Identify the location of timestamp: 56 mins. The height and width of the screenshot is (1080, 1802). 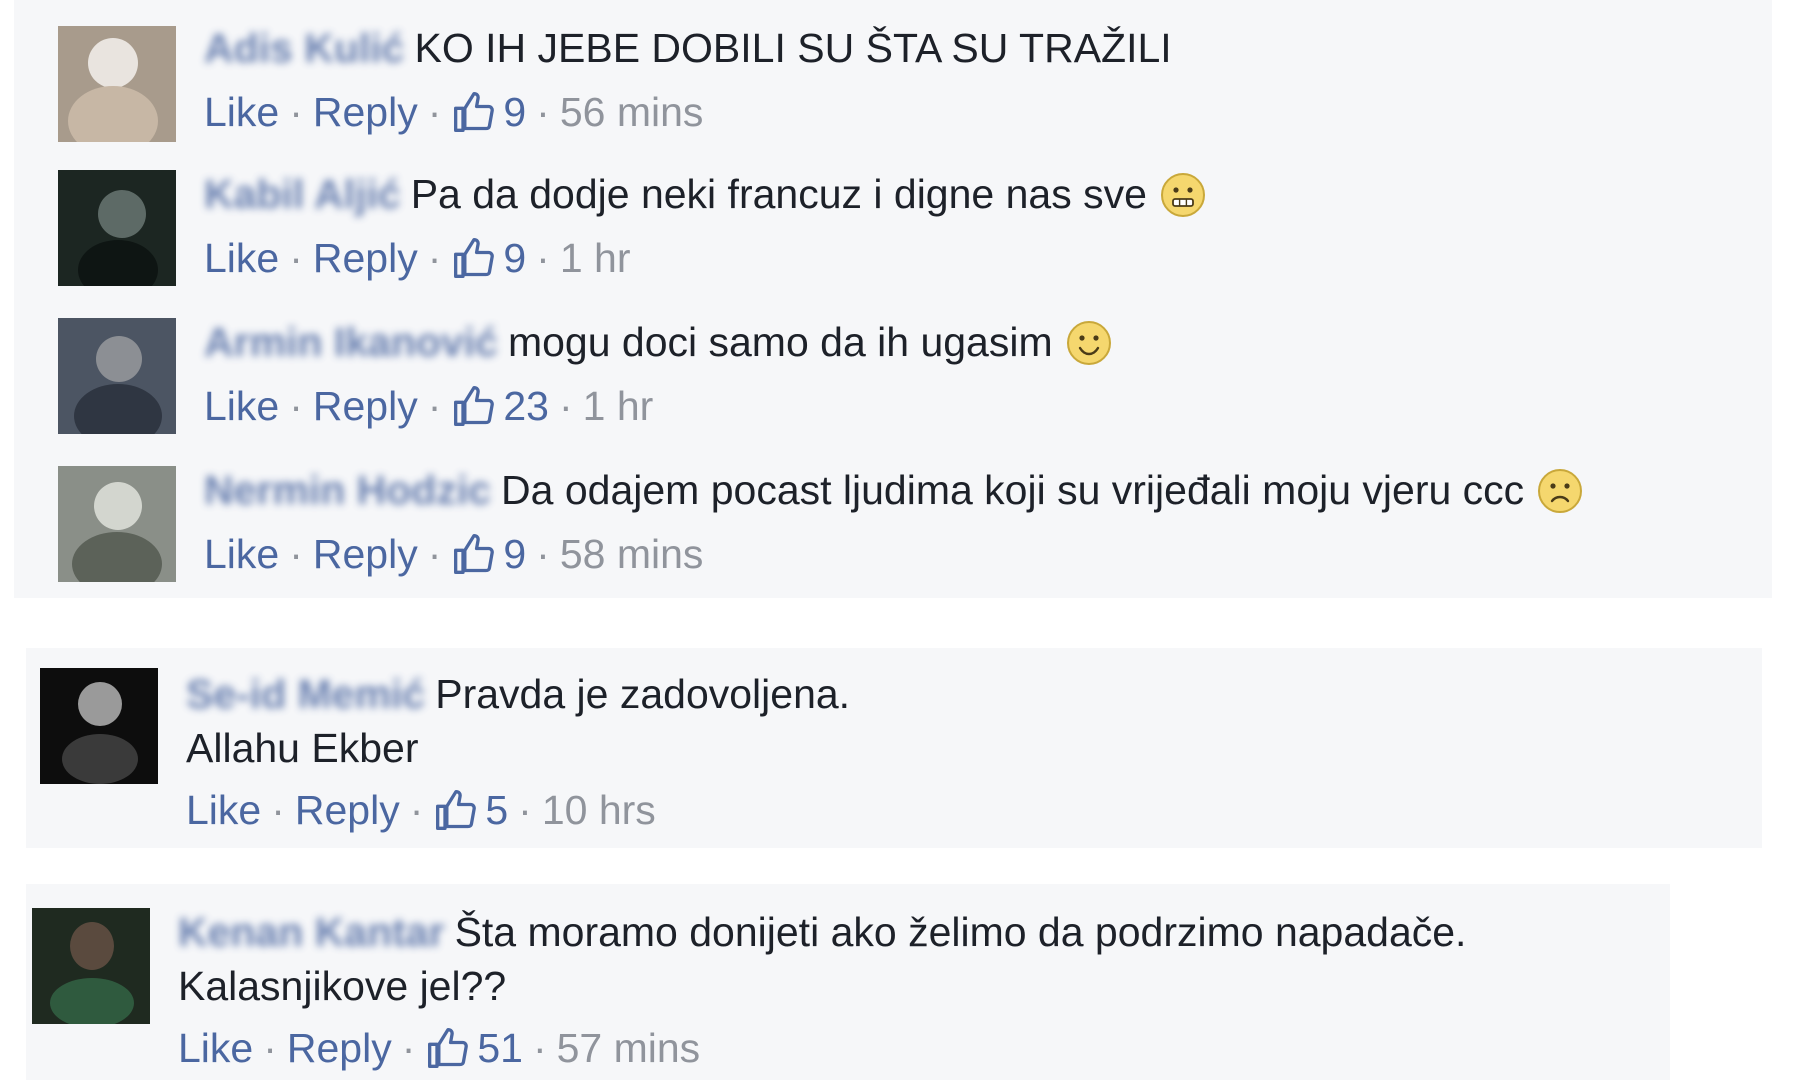
(632, 112).